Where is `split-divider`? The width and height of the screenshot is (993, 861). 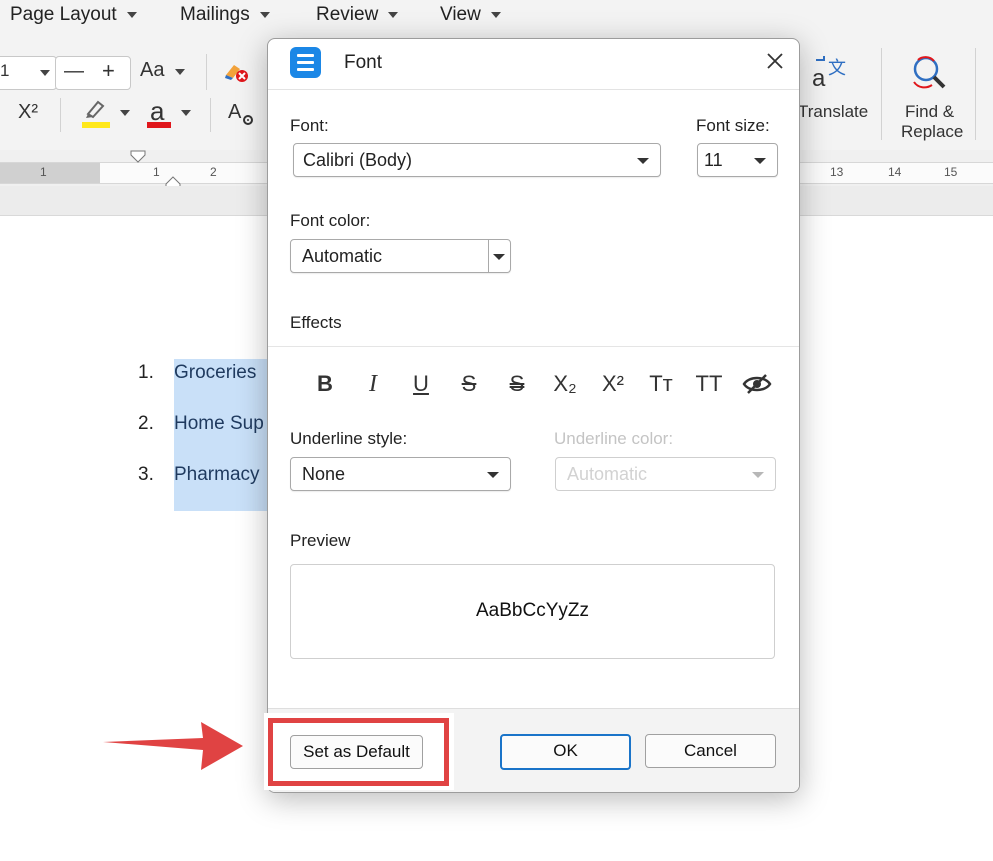
split-divider is located at coordinates (488, 256).